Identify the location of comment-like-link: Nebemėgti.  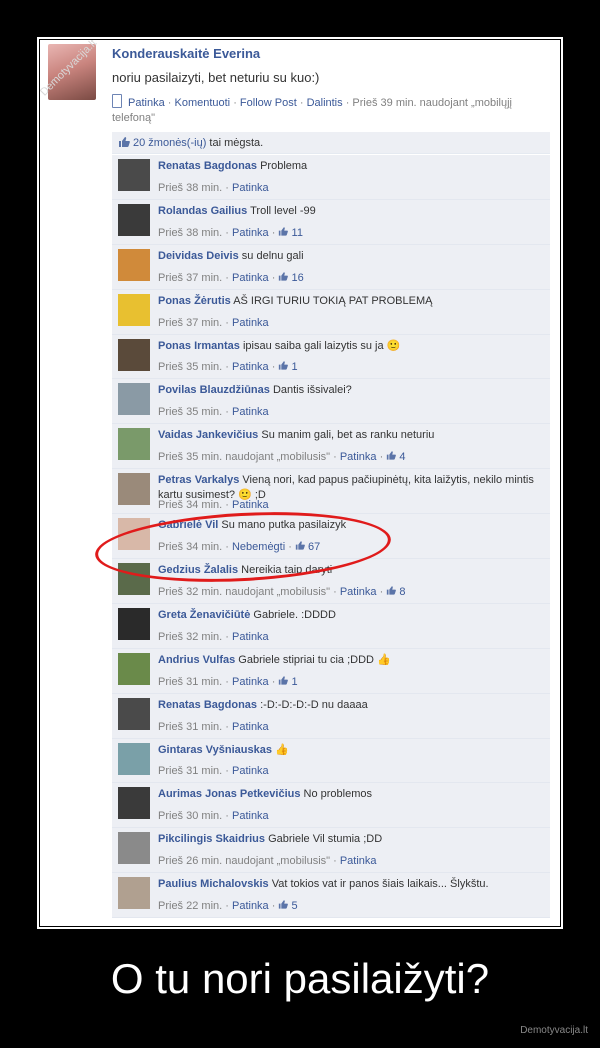
(258, 547).